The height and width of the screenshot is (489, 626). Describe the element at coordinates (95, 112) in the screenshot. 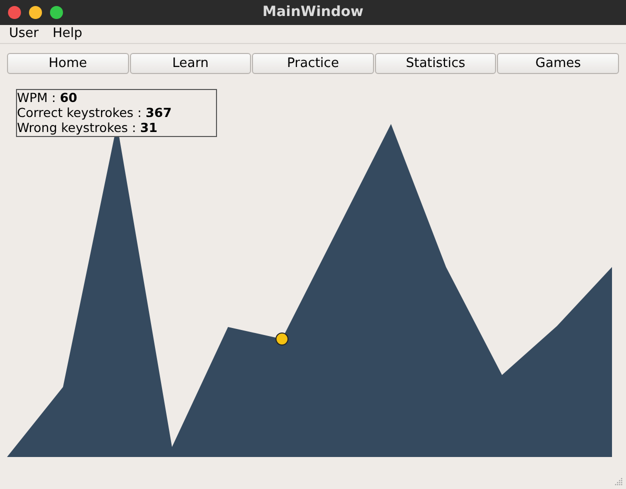

I see `stat-line: Correct keystrokes : 367` at that location.